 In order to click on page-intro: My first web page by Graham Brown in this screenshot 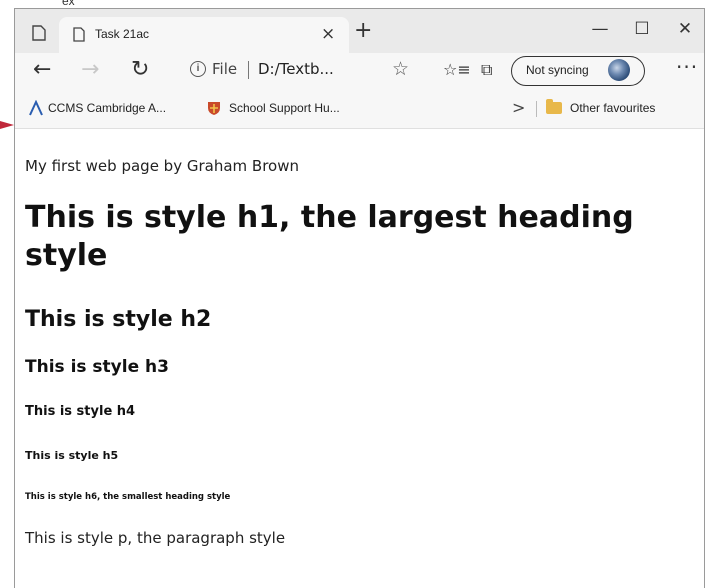, I will do `click(162, 166)`.